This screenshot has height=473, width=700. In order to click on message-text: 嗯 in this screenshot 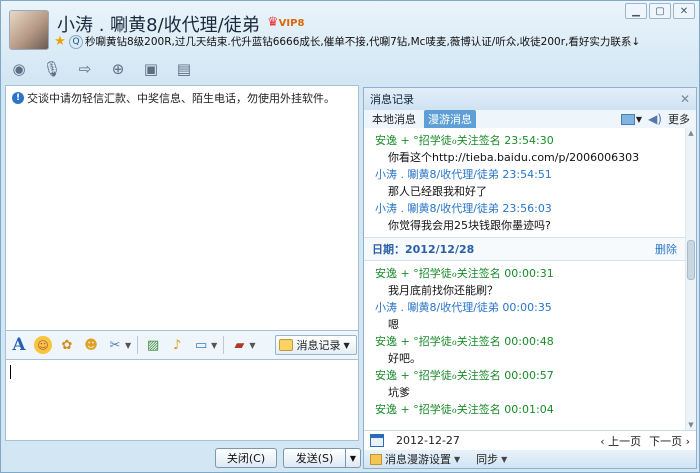, I will do `click(393, 324)`.